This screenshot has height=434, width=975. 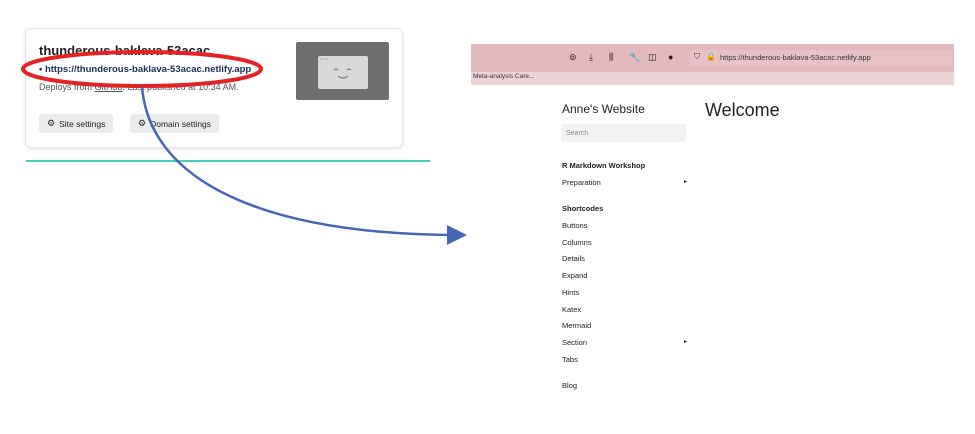 I want to click on domain-settings-button: ⚙ Domain settings, so click(x=175, y=123).